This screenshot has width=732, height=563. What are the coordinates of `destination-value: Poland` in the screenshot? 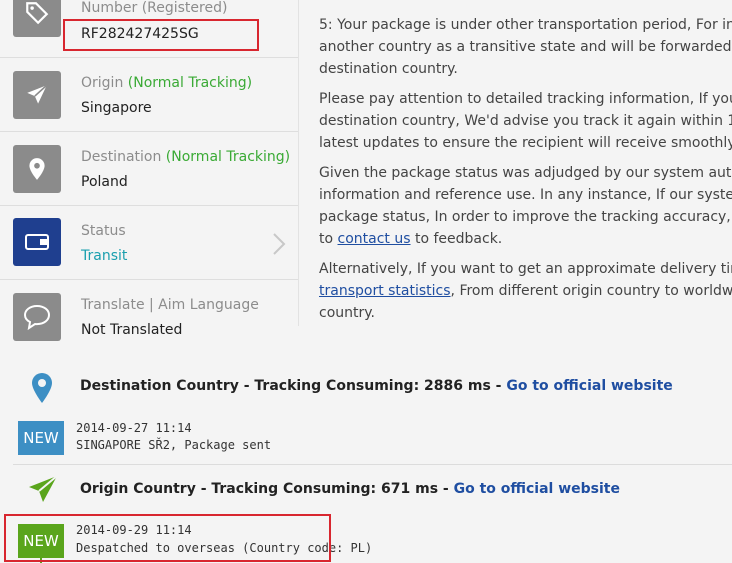 It's located at (104, 182).